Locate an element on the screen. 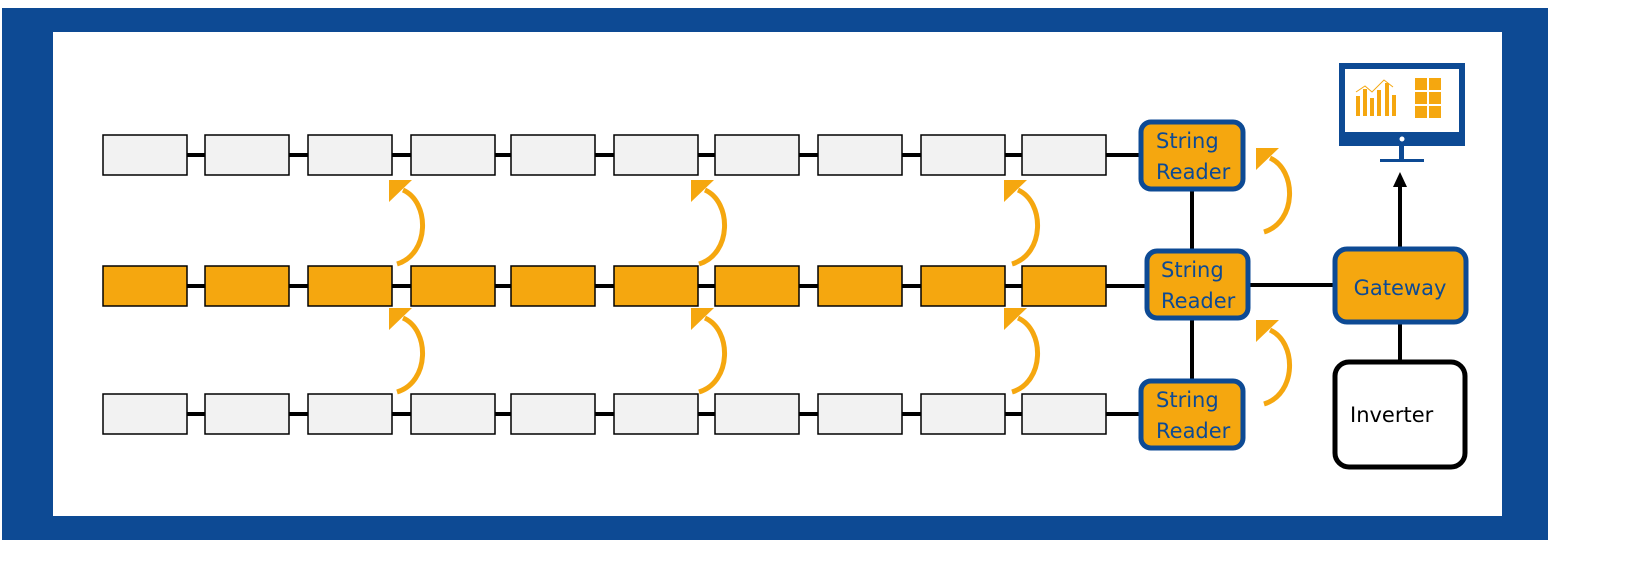 The height and width of the screenshot is (579, 1648). inverter-box: Inverter is located at coordinates (1400, 414).